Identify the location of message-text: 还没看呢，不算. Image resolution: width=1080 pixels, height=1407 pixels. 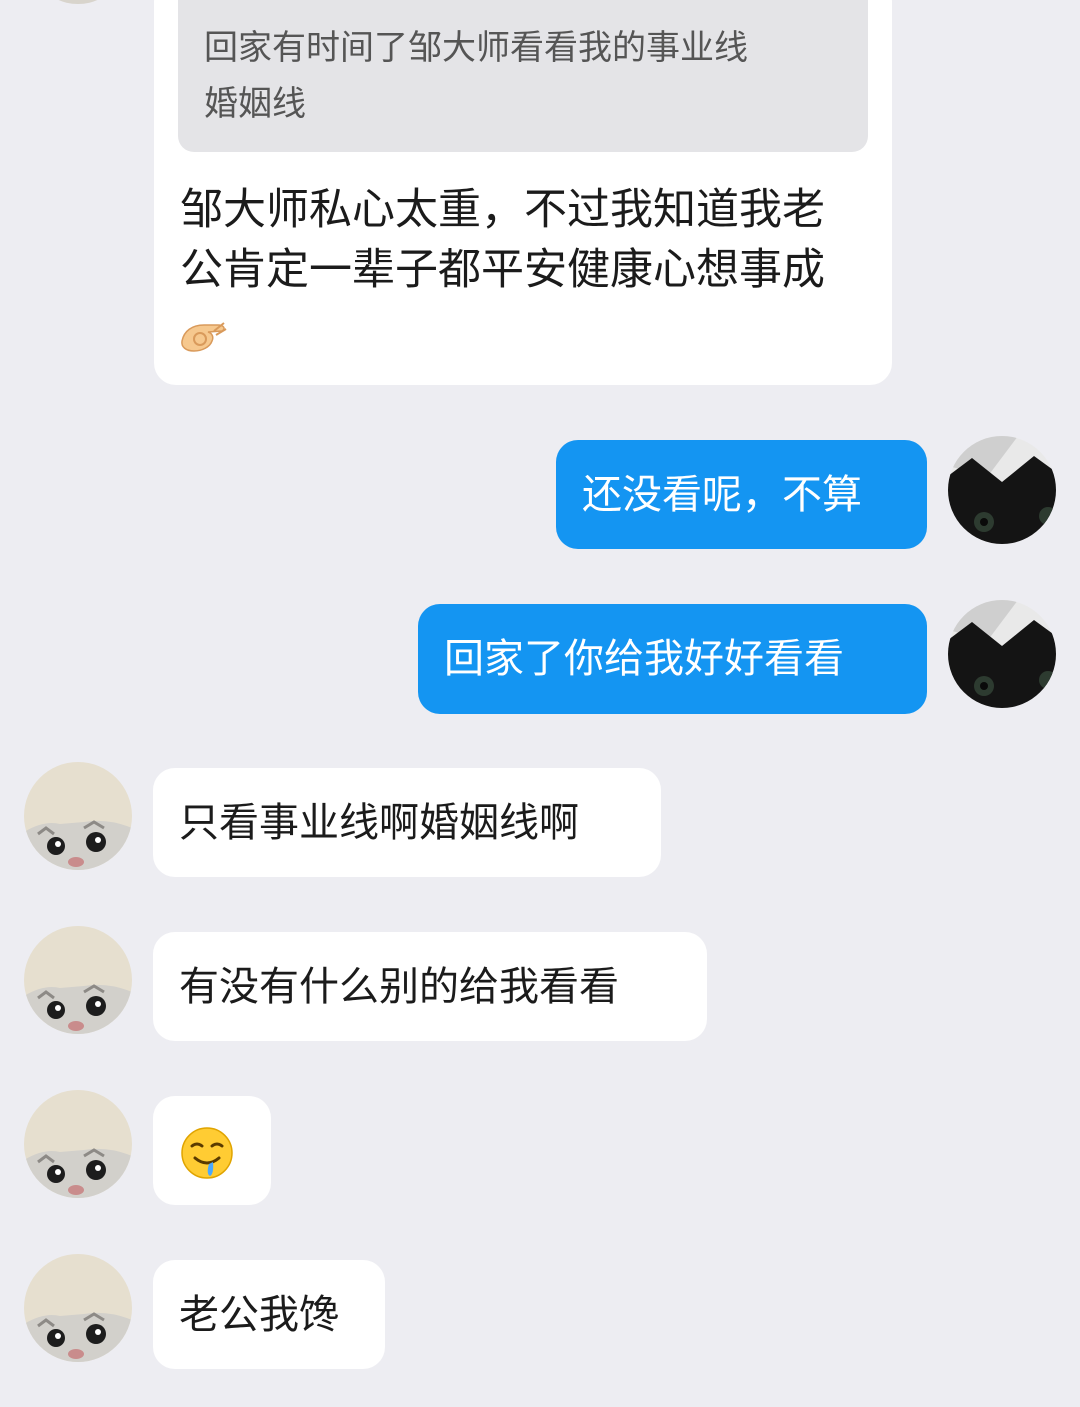
(722, 495).